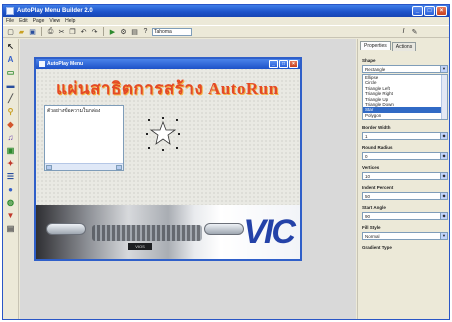 The width and height of the screenshot is (452, 322). Describe the element at coordinates (366, 136) in the screenshot. I see `border-width-value: 1` at that location.